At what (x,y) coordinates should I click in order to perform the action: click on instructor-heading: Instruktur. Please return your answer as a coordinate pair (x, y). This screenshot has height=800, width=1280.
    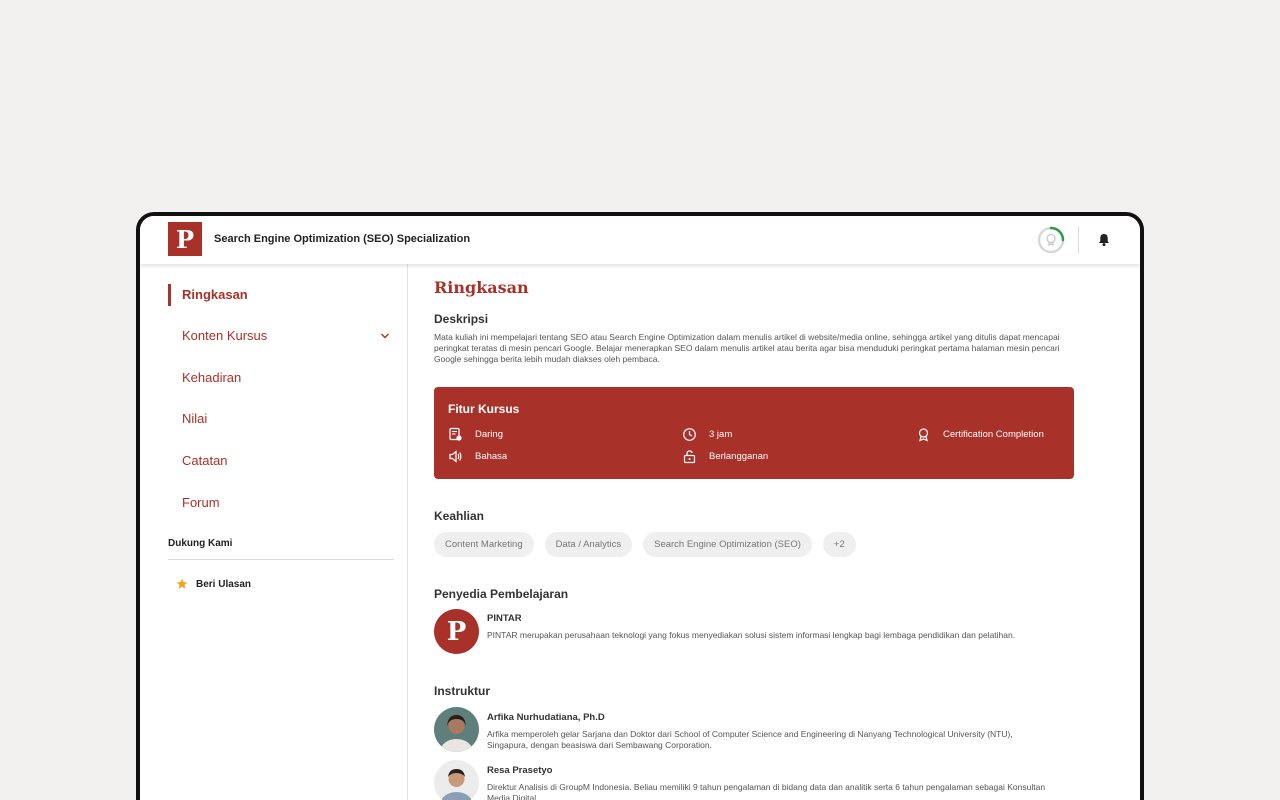
    Looking at the image, I should click on (462, 691).